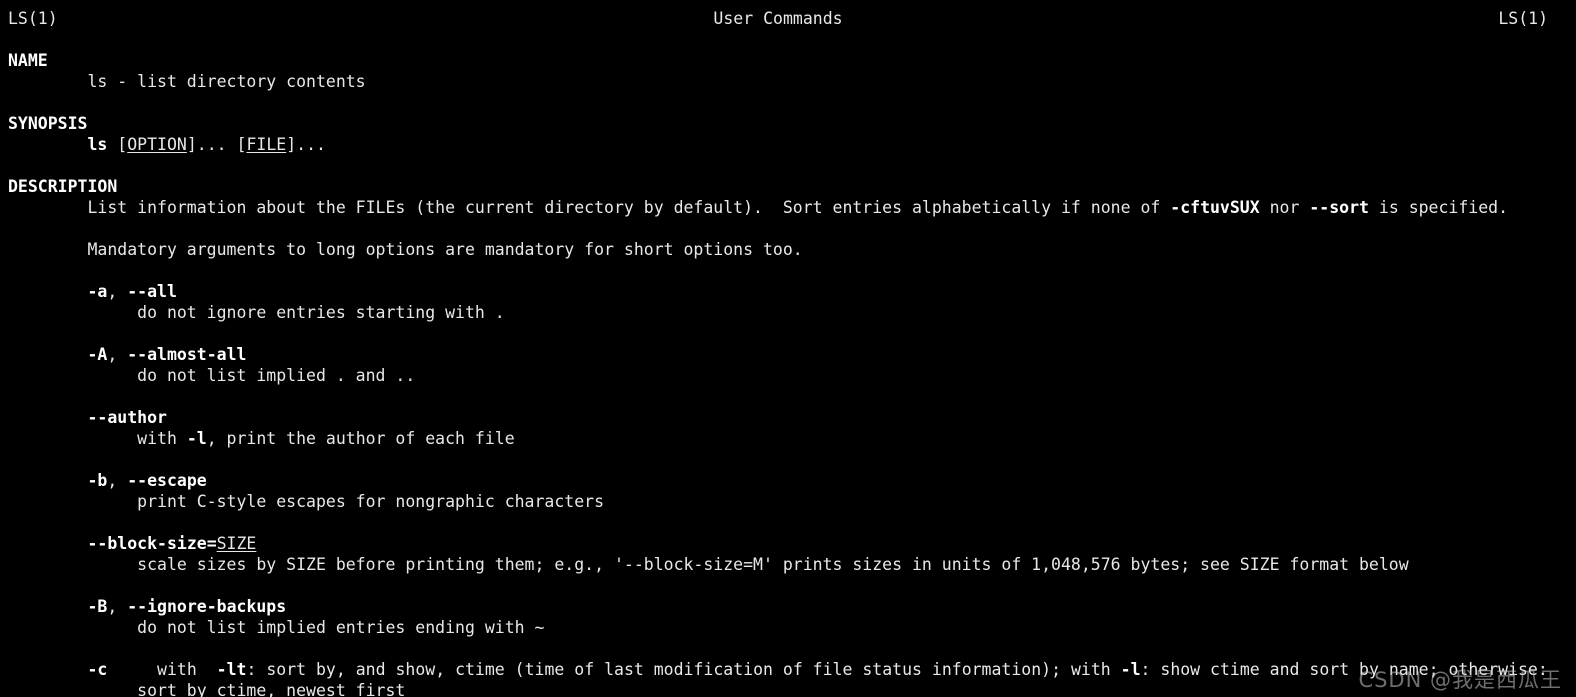  What do you see at coordinates (97, 606) in the screenshot?
I see `option-short-flag: -B` at bounding box center [97, 606].